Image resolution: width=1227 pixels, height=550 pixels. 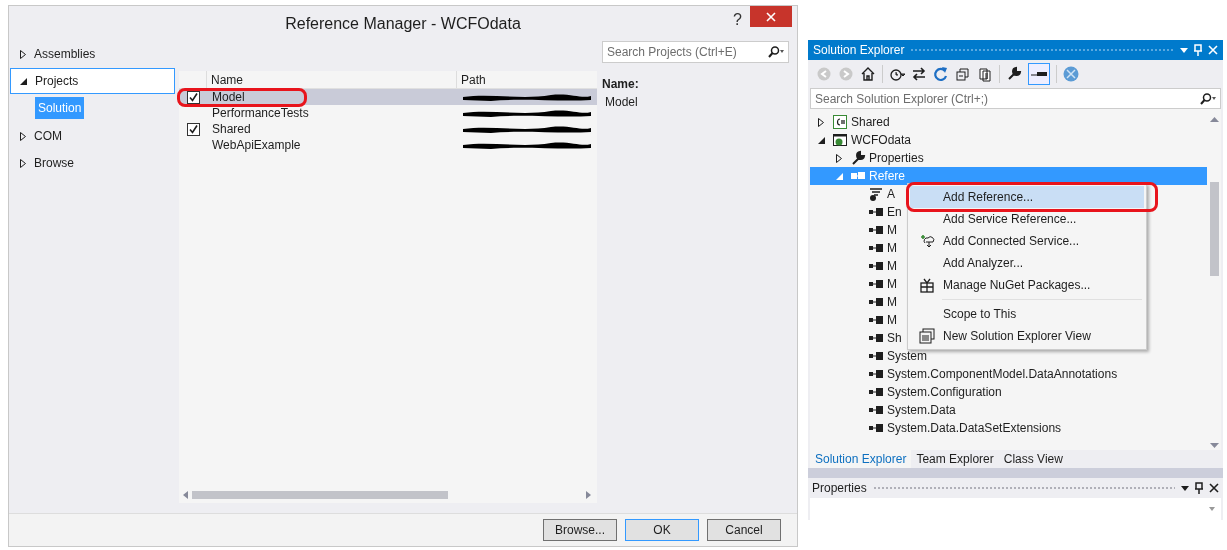 I want to click on table-cell-text: Shared, so click(x=231, y=129).